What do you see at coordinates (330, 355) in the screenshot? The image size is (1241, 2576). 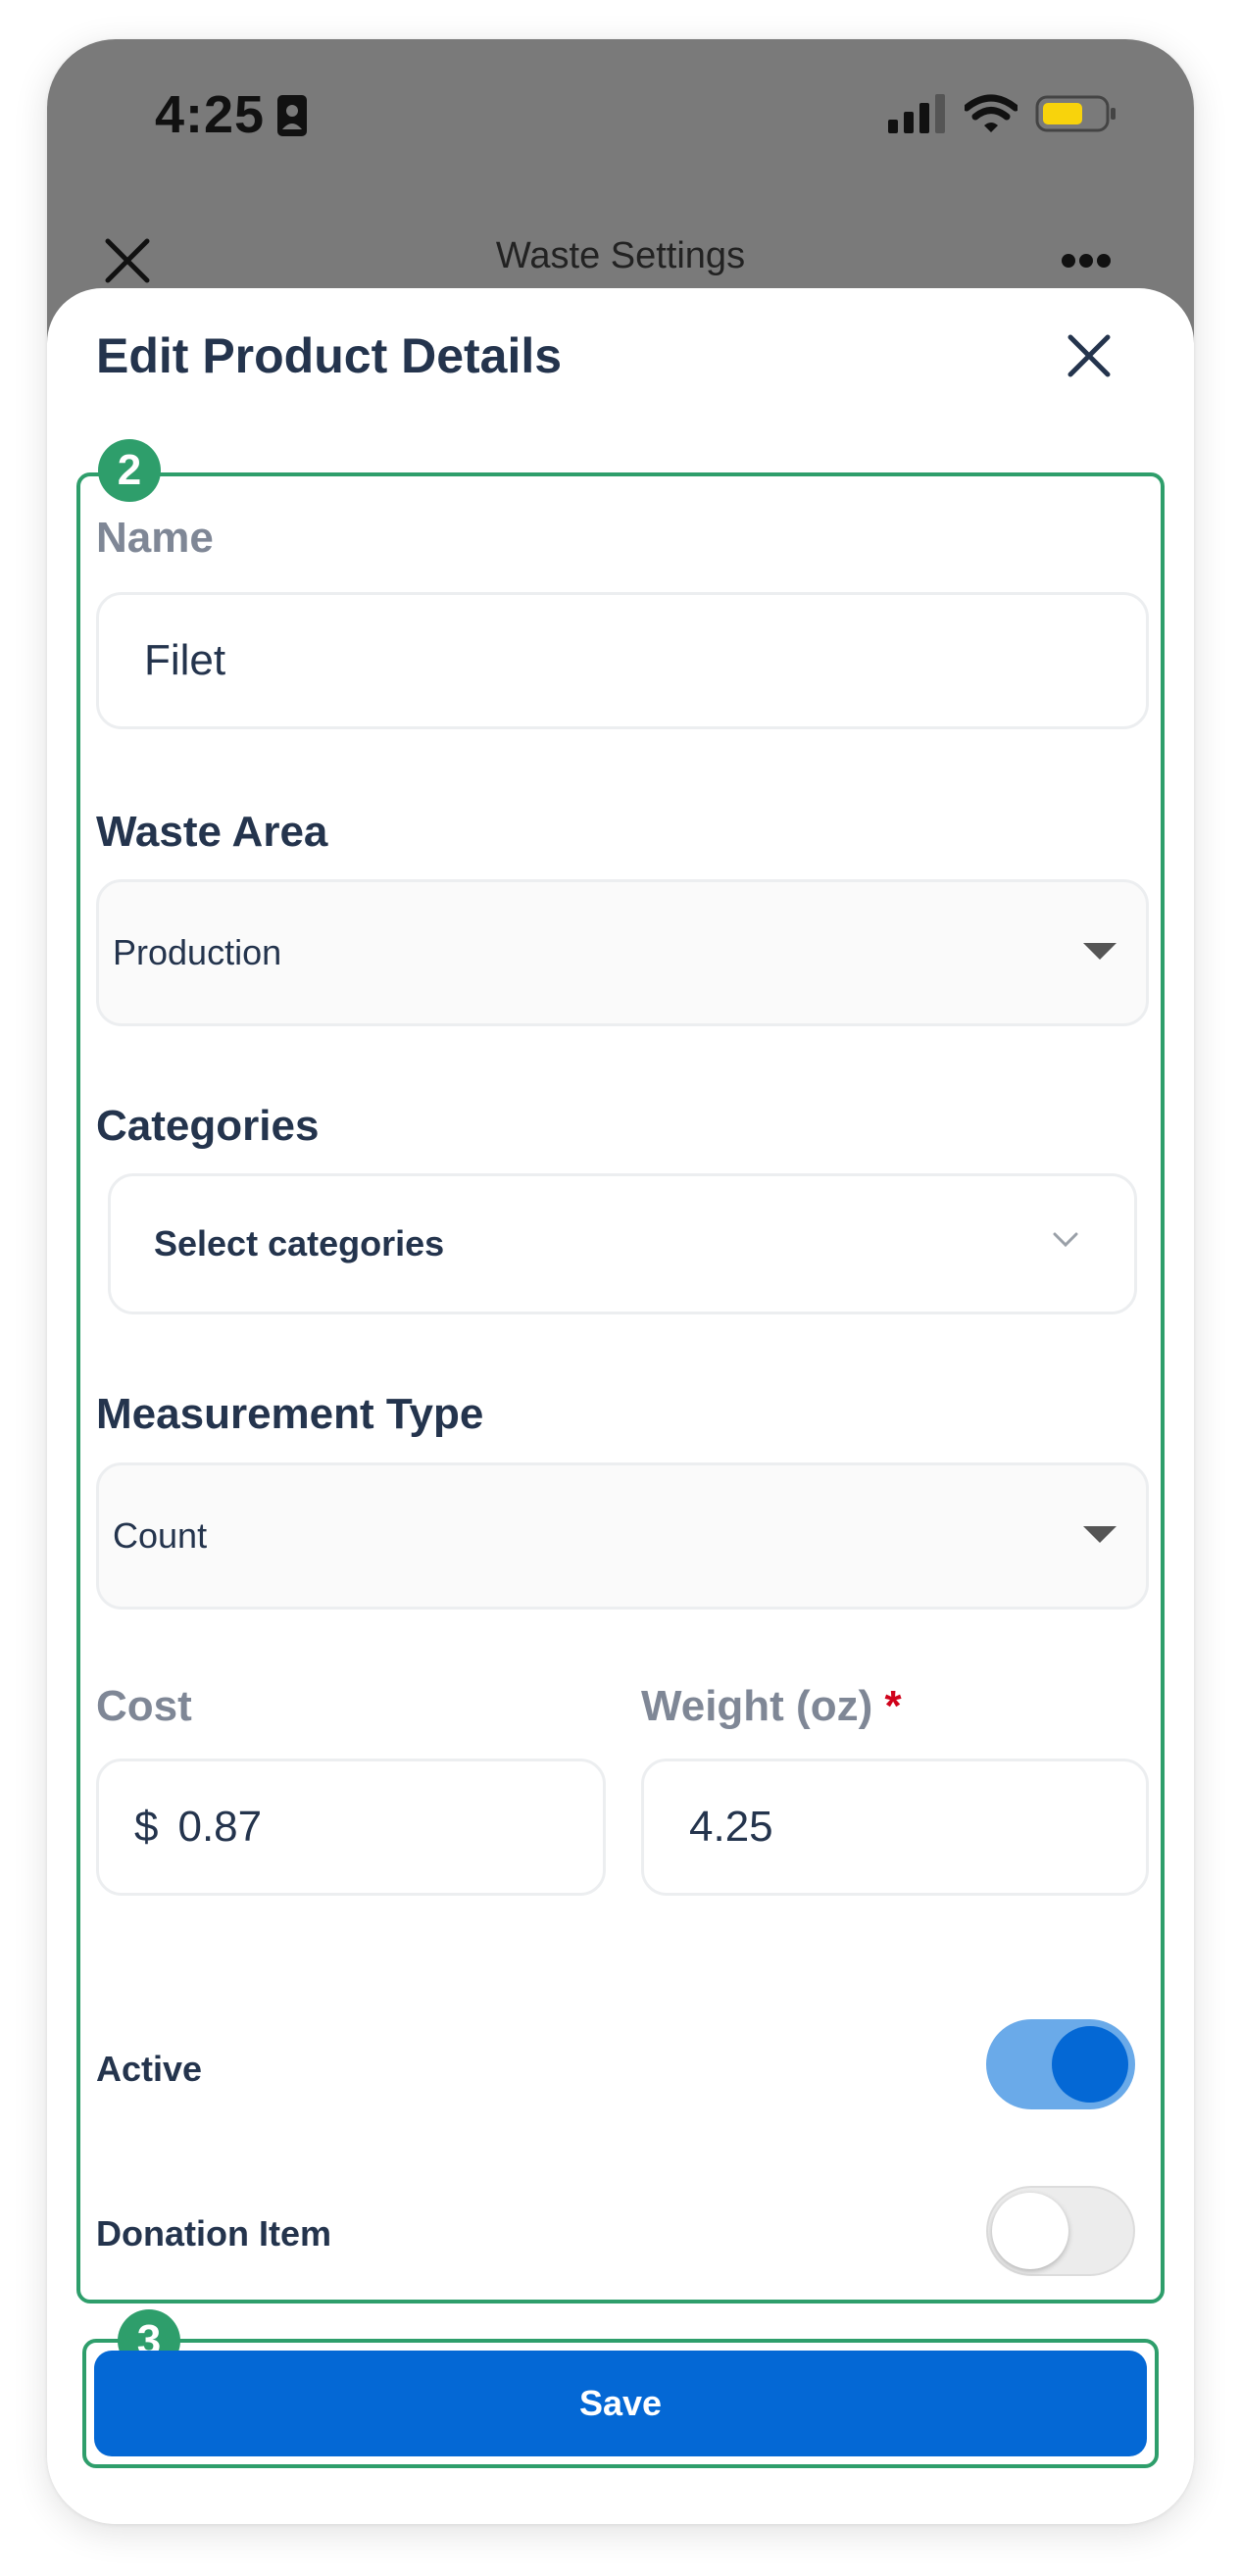 I see `sheet-title: Edit Product Details` at bounding box center [330, 355].